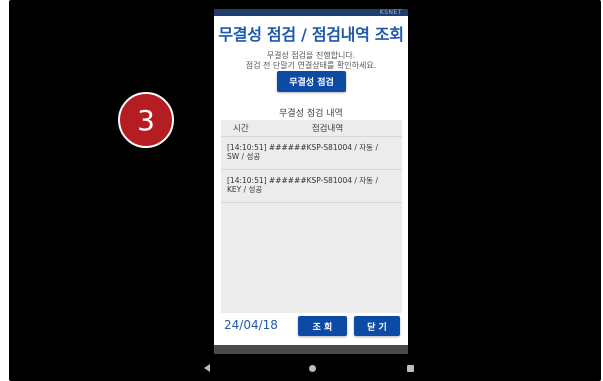 The height and width of the screenshot is (381, 603). Describe the element at coordinates (311, 34) in the screenshot. I see `page-title: 무결성 점검 / 점검내역 조회` at that location.